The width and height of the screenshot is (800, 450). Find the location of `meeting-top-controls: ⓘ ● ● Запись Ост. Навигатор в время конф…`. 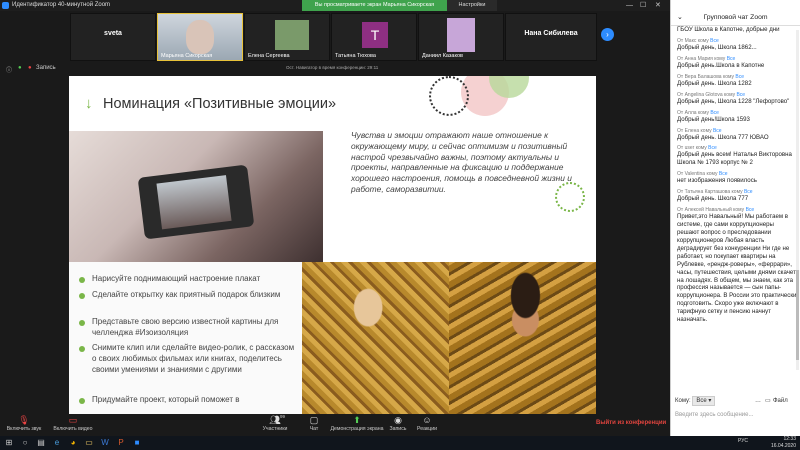

meeting-top-controls: ⓘ ● ● Запись Ост. Навигатор в время конф… is located at coordinates (335, 69).